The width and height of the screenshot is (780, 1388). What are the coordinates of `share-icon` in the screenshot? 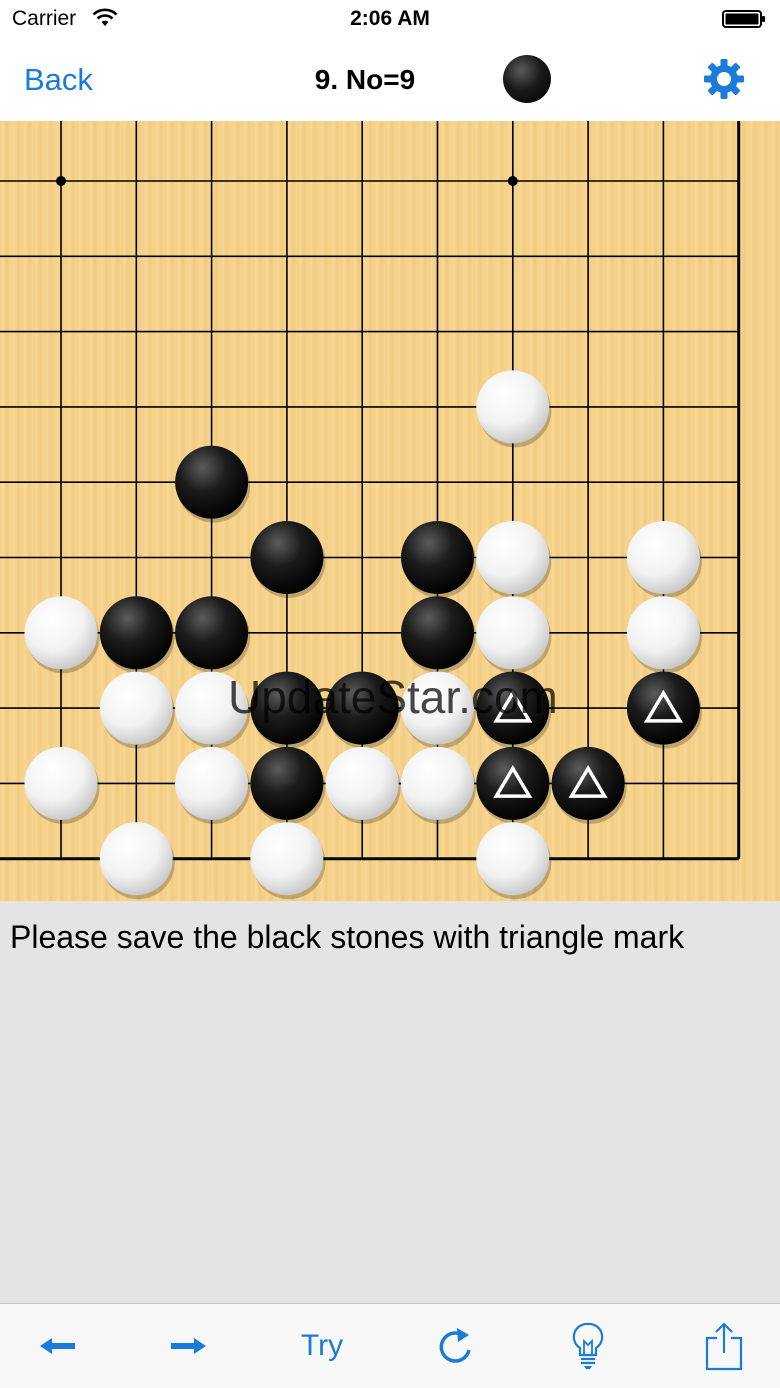 It's located at (724, 1346).